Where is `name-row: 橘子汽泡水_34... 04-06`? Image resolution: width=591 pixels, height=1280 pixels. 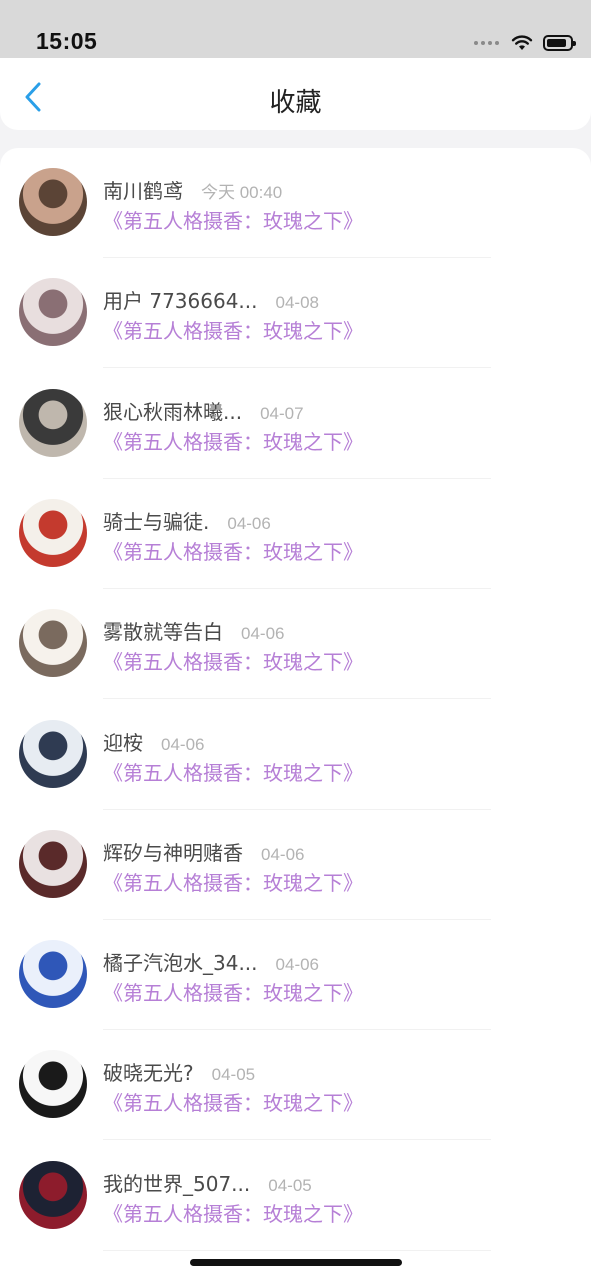 name-row: 橘子汽泡水_34... 04-06 is located at coordinates (211, 961).